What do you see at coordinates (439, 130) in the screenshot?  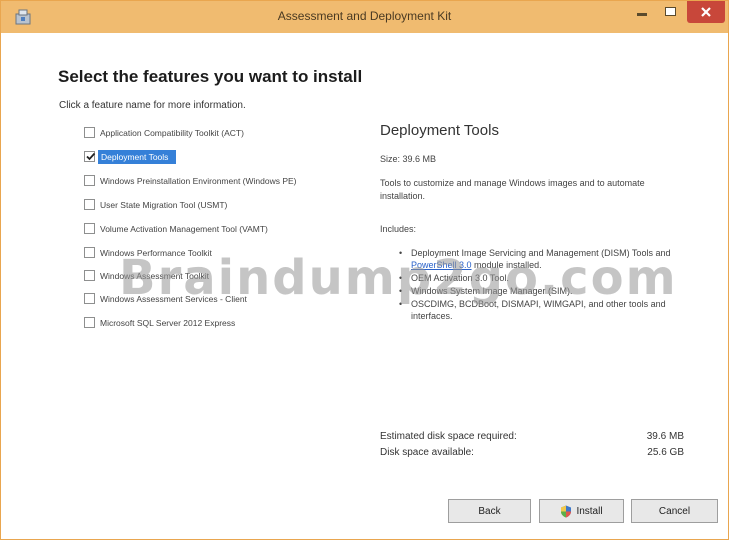 I see `details-title: Deployment Tools` at bounding box center [439, 130].